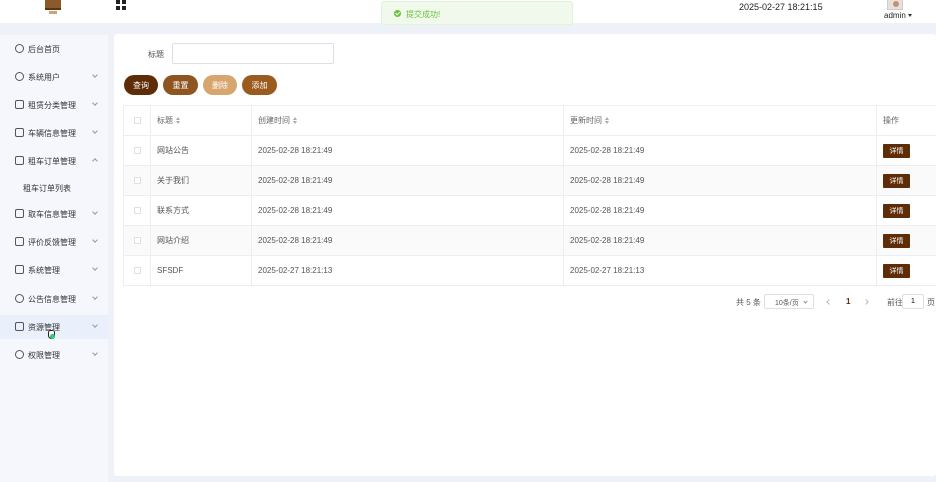 The image size is (936, 482). I want to click on header-updated: 更新时间, so click(720, 120).